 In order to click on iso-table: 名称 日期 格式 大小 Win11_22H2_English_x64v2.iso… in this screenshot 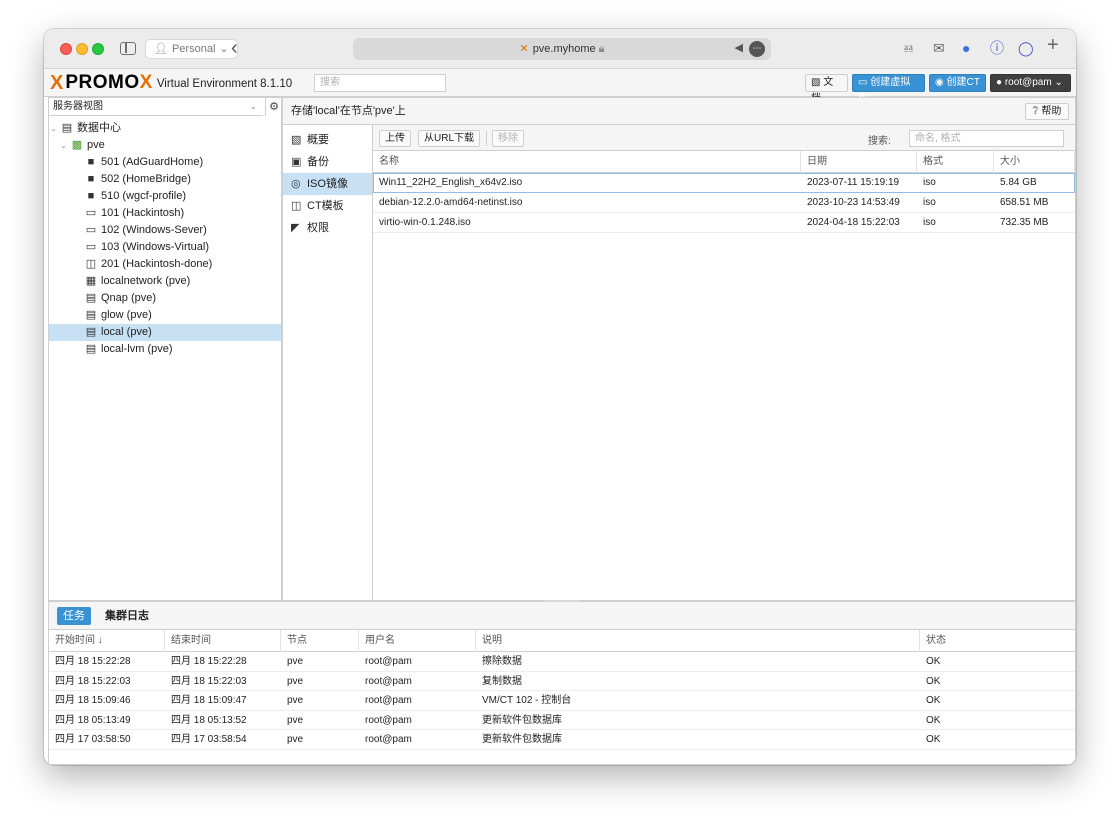, I will do `click(724, 192)`.